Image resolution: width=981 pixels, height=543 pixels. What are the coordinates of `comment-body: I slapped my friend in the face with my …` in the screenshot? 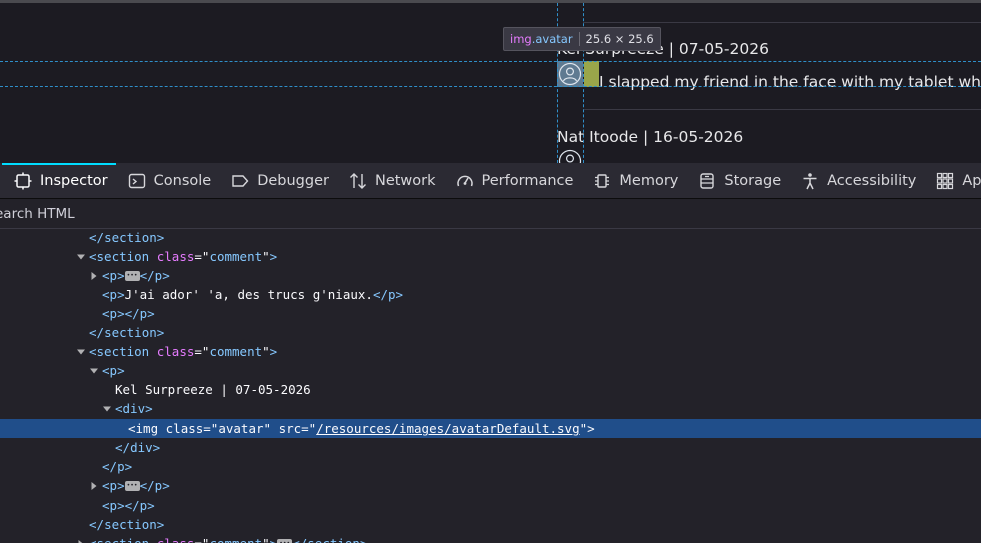 It's located at (790, 82).